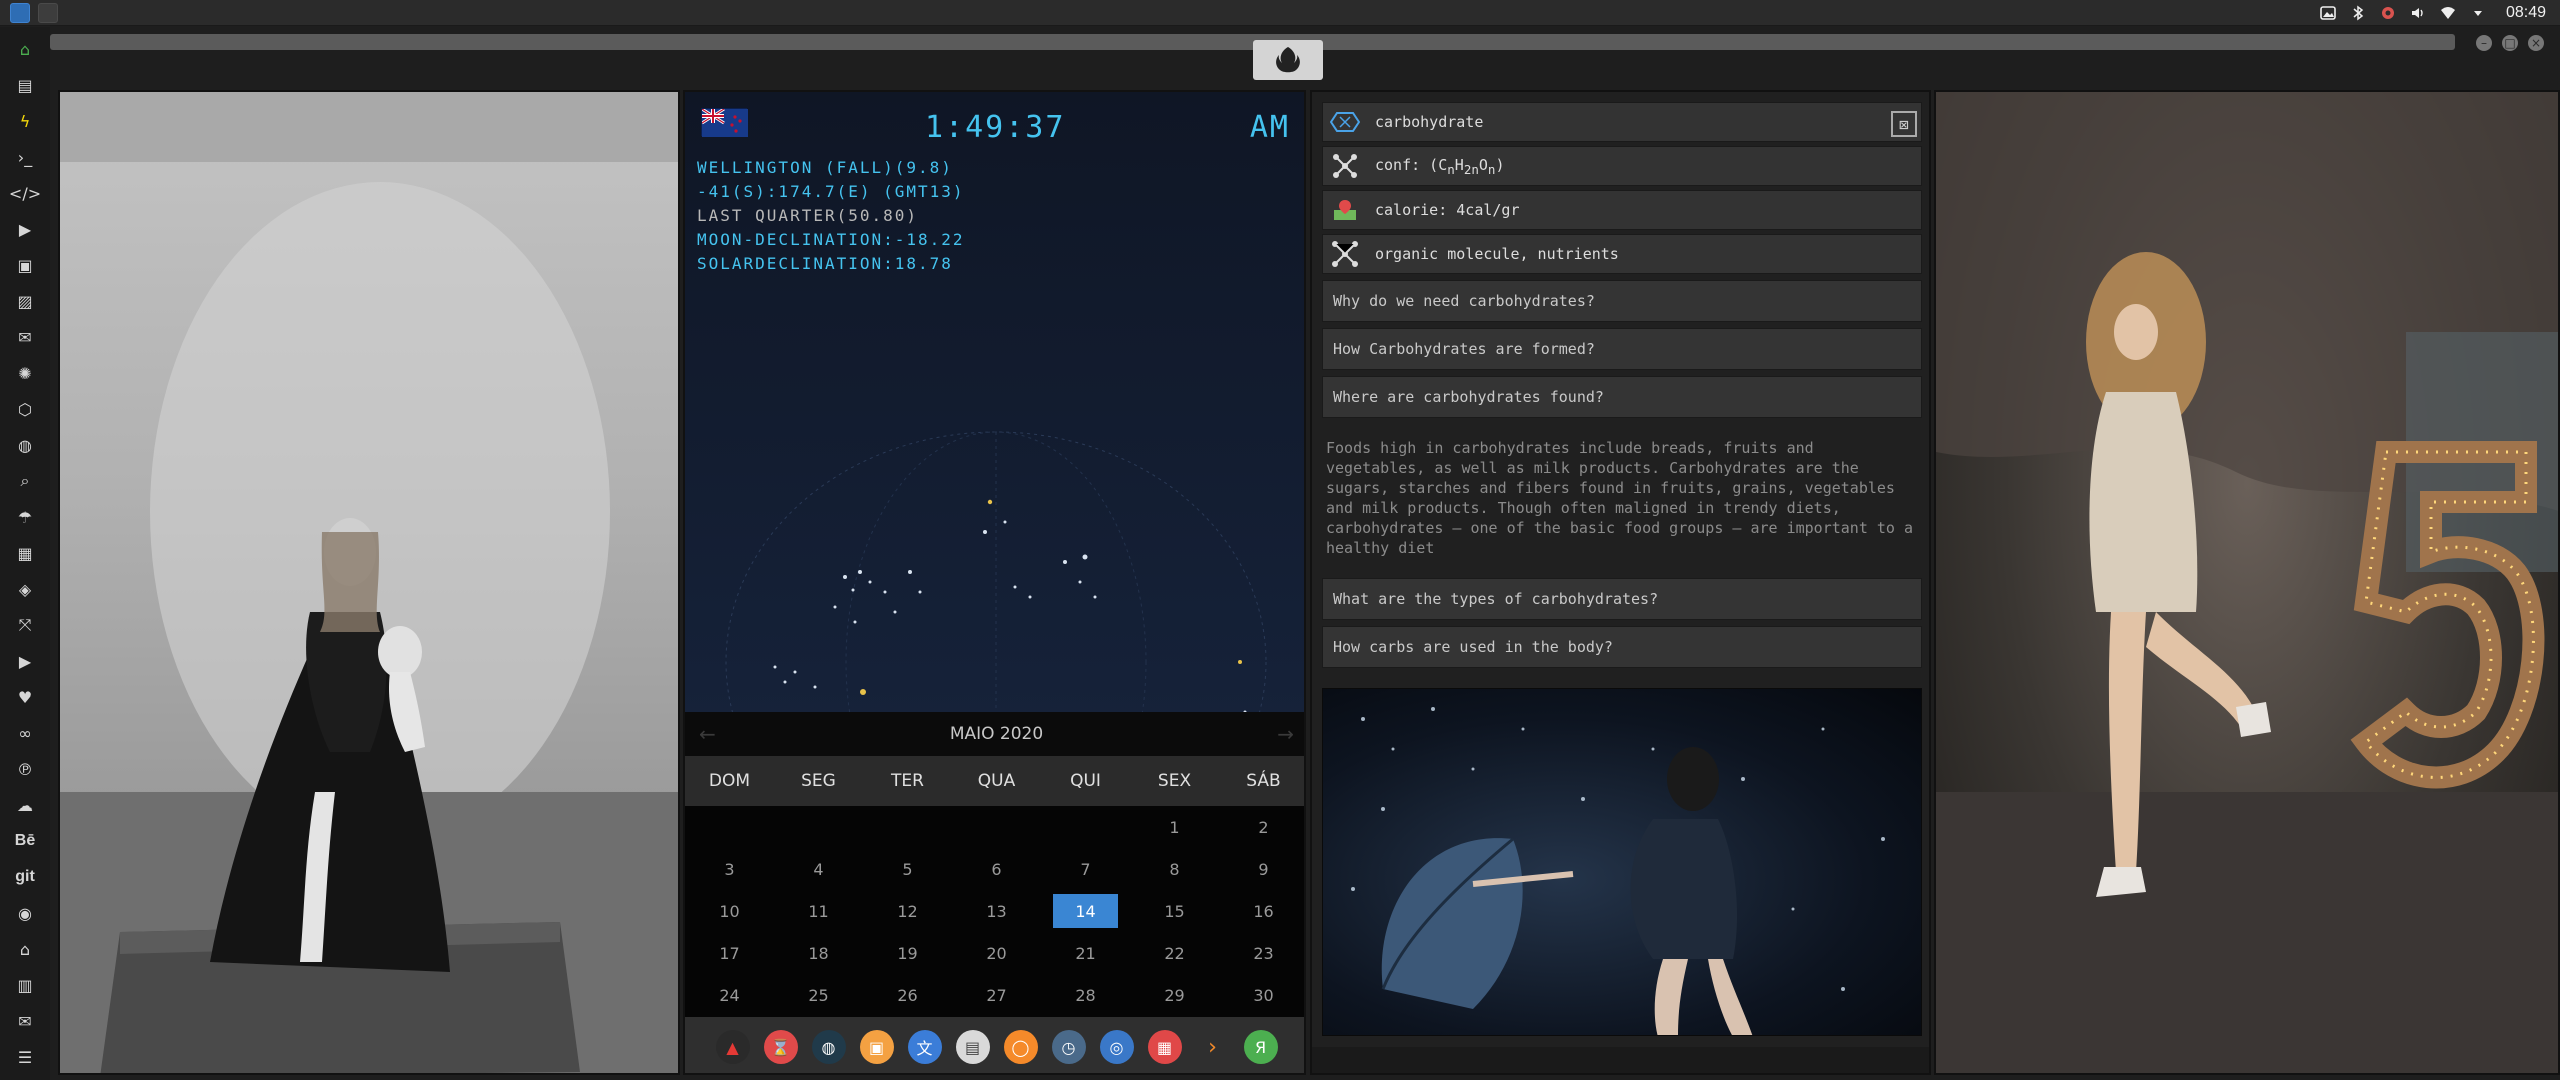  I want to click on calendar-day: 28, so click(1085, 995).